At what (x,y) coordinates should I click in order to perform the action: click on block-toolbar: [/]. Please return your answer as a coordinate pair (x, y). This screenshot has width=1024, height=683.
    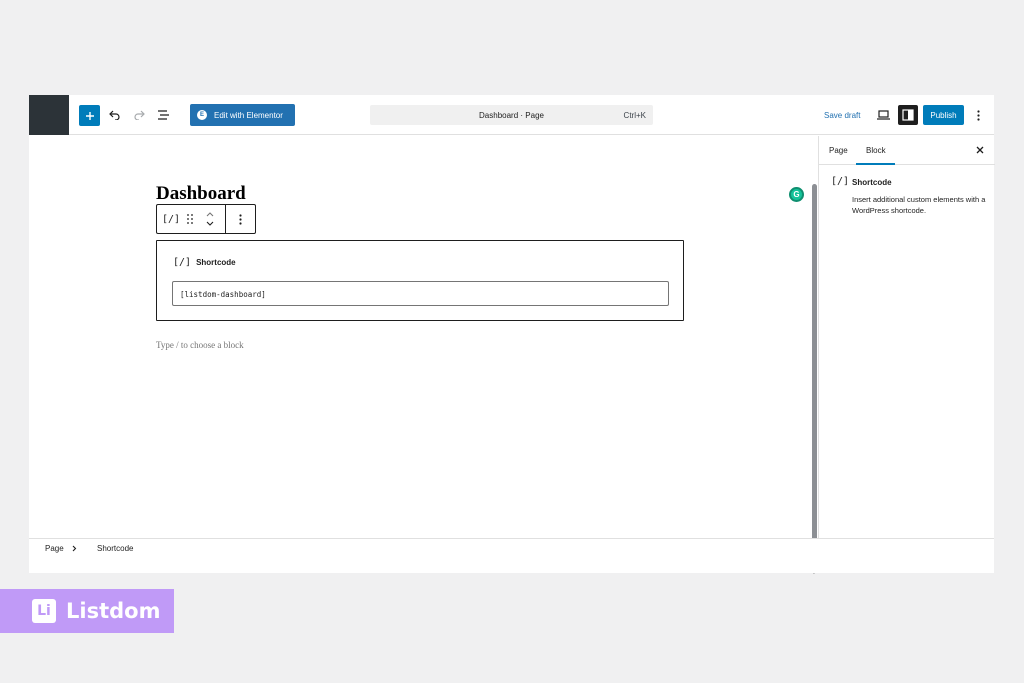
    Looking at the image, I should click on (206, 219).